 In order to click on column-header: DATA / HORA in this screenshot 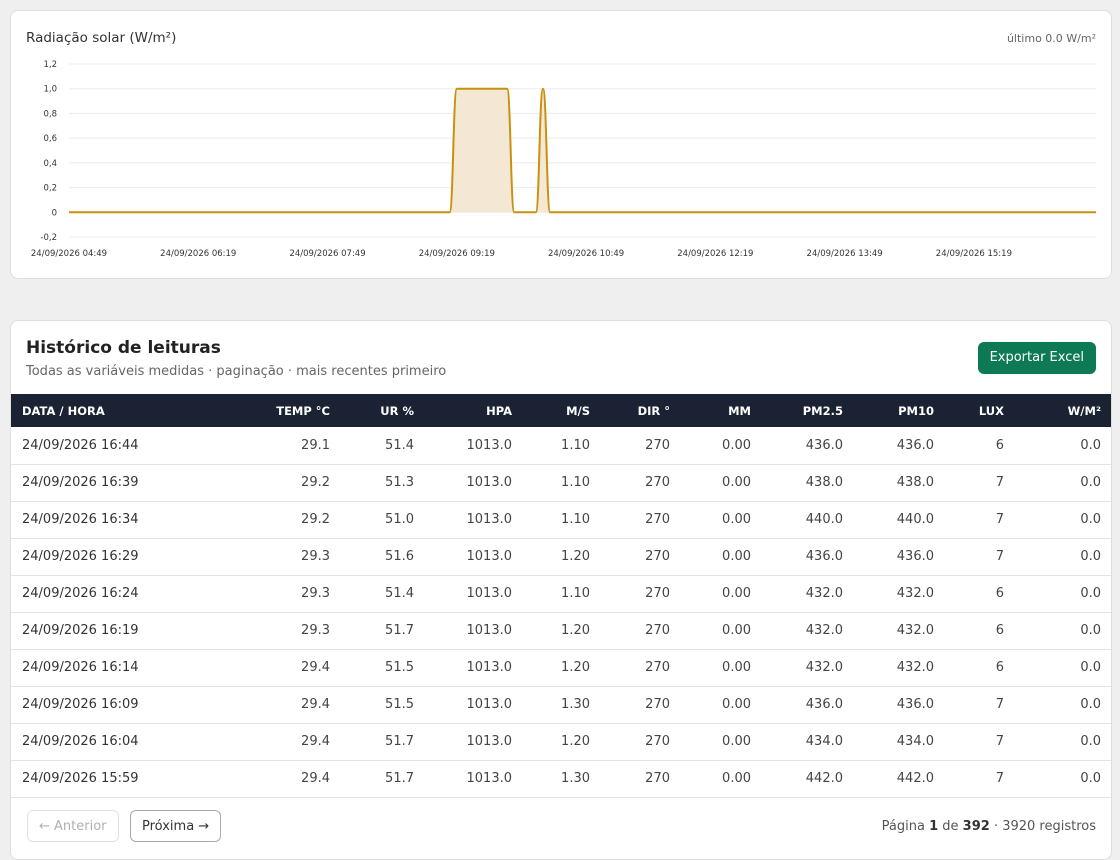, I will do `click(119, 410)`.